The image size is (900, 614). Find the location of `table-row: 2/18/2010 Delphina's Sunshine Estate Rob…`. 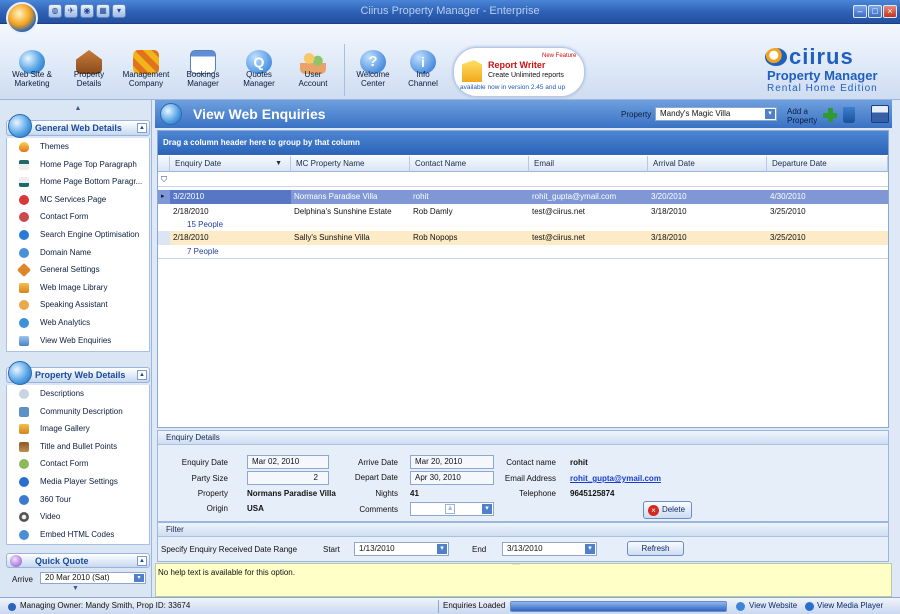

table-row: 2/18/2010 Delphina's Sunshine Estate Rob… is located at coordinates (523, 212).